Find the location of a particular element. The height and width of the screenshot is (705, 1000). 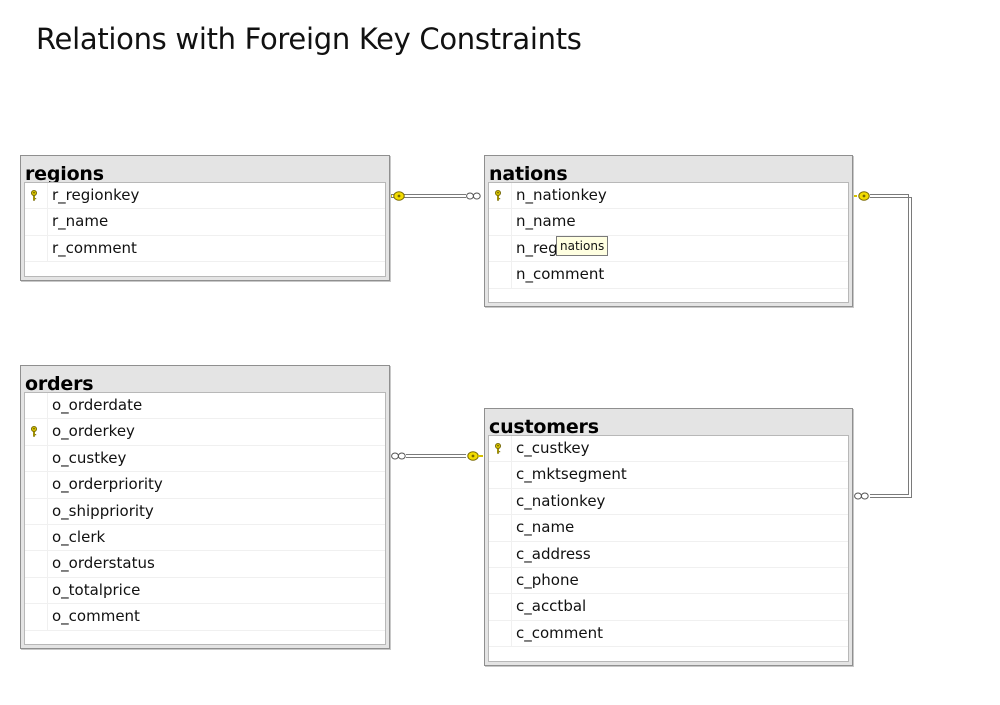

column-name: n_nationkey is located at coordinates (561, 195).